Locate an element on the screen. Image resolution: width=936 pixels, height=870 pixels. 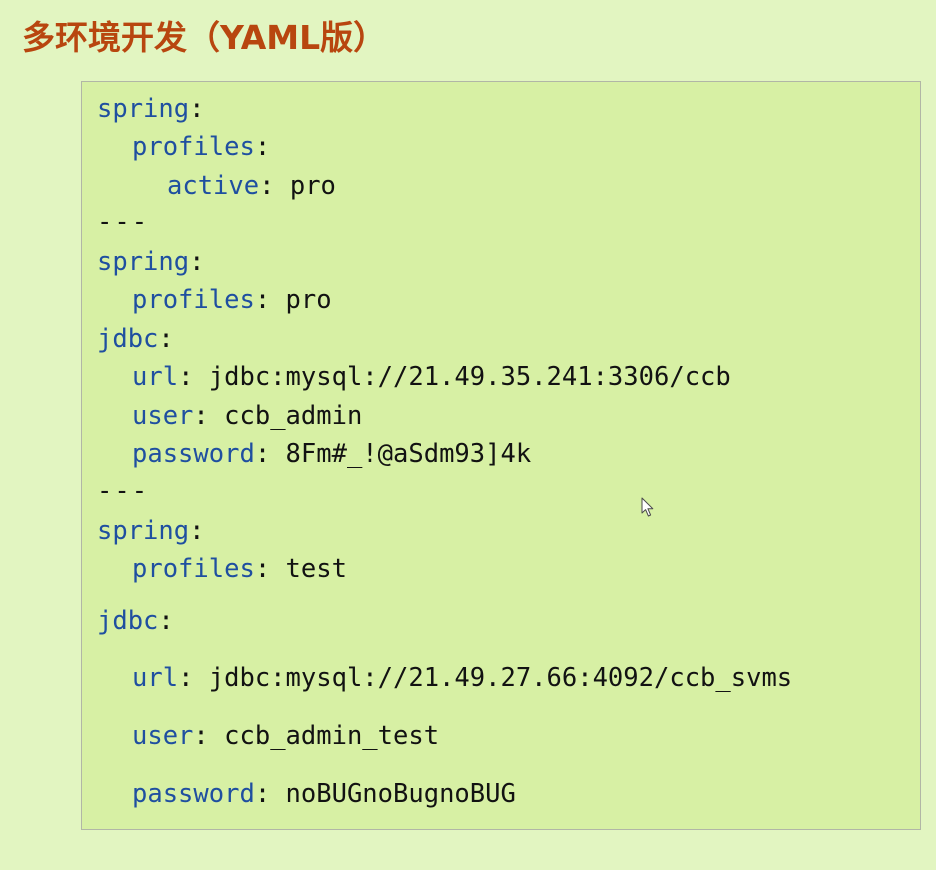
yaml-value: noBUGnoBugnoBUG is located at coordinates (393, 794).